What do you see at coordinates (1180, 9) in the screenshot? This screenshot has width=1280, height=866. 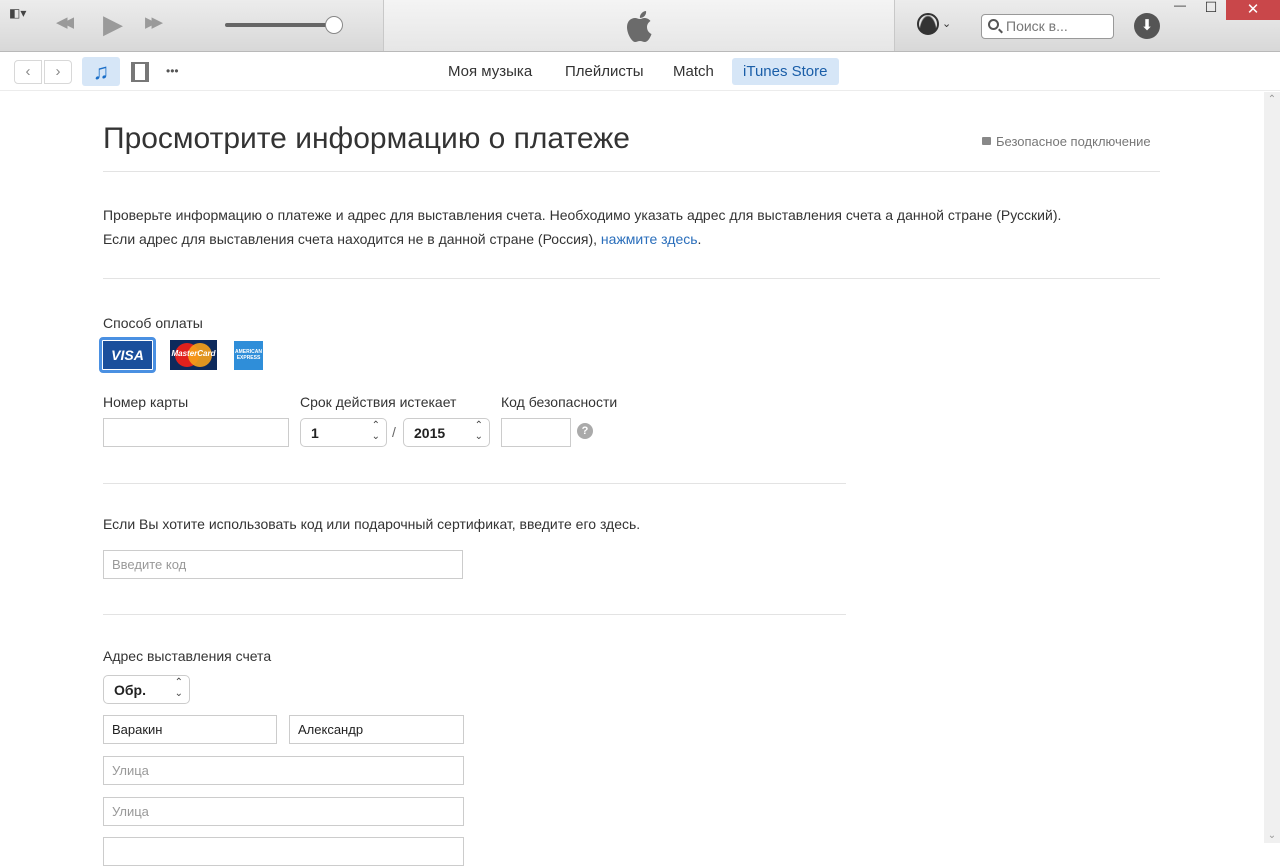 I see `minimize-button: —` at bounding box center [1180, 9].